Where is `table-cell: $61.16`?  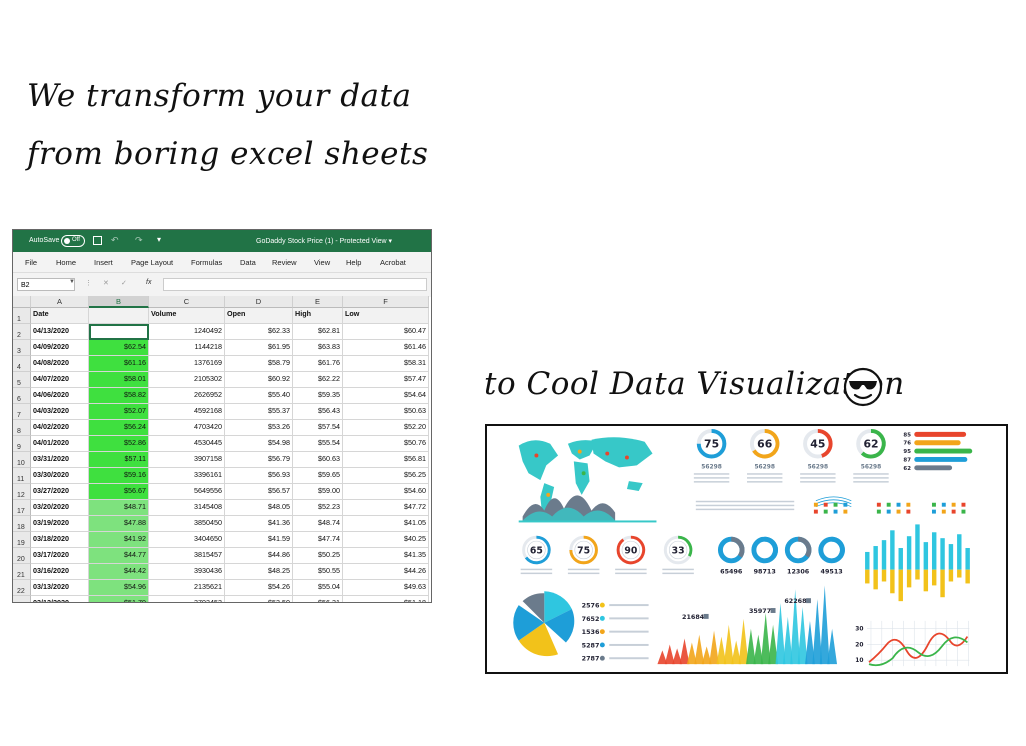 table-cell: $61.16 is located at coordinates (119, 364).